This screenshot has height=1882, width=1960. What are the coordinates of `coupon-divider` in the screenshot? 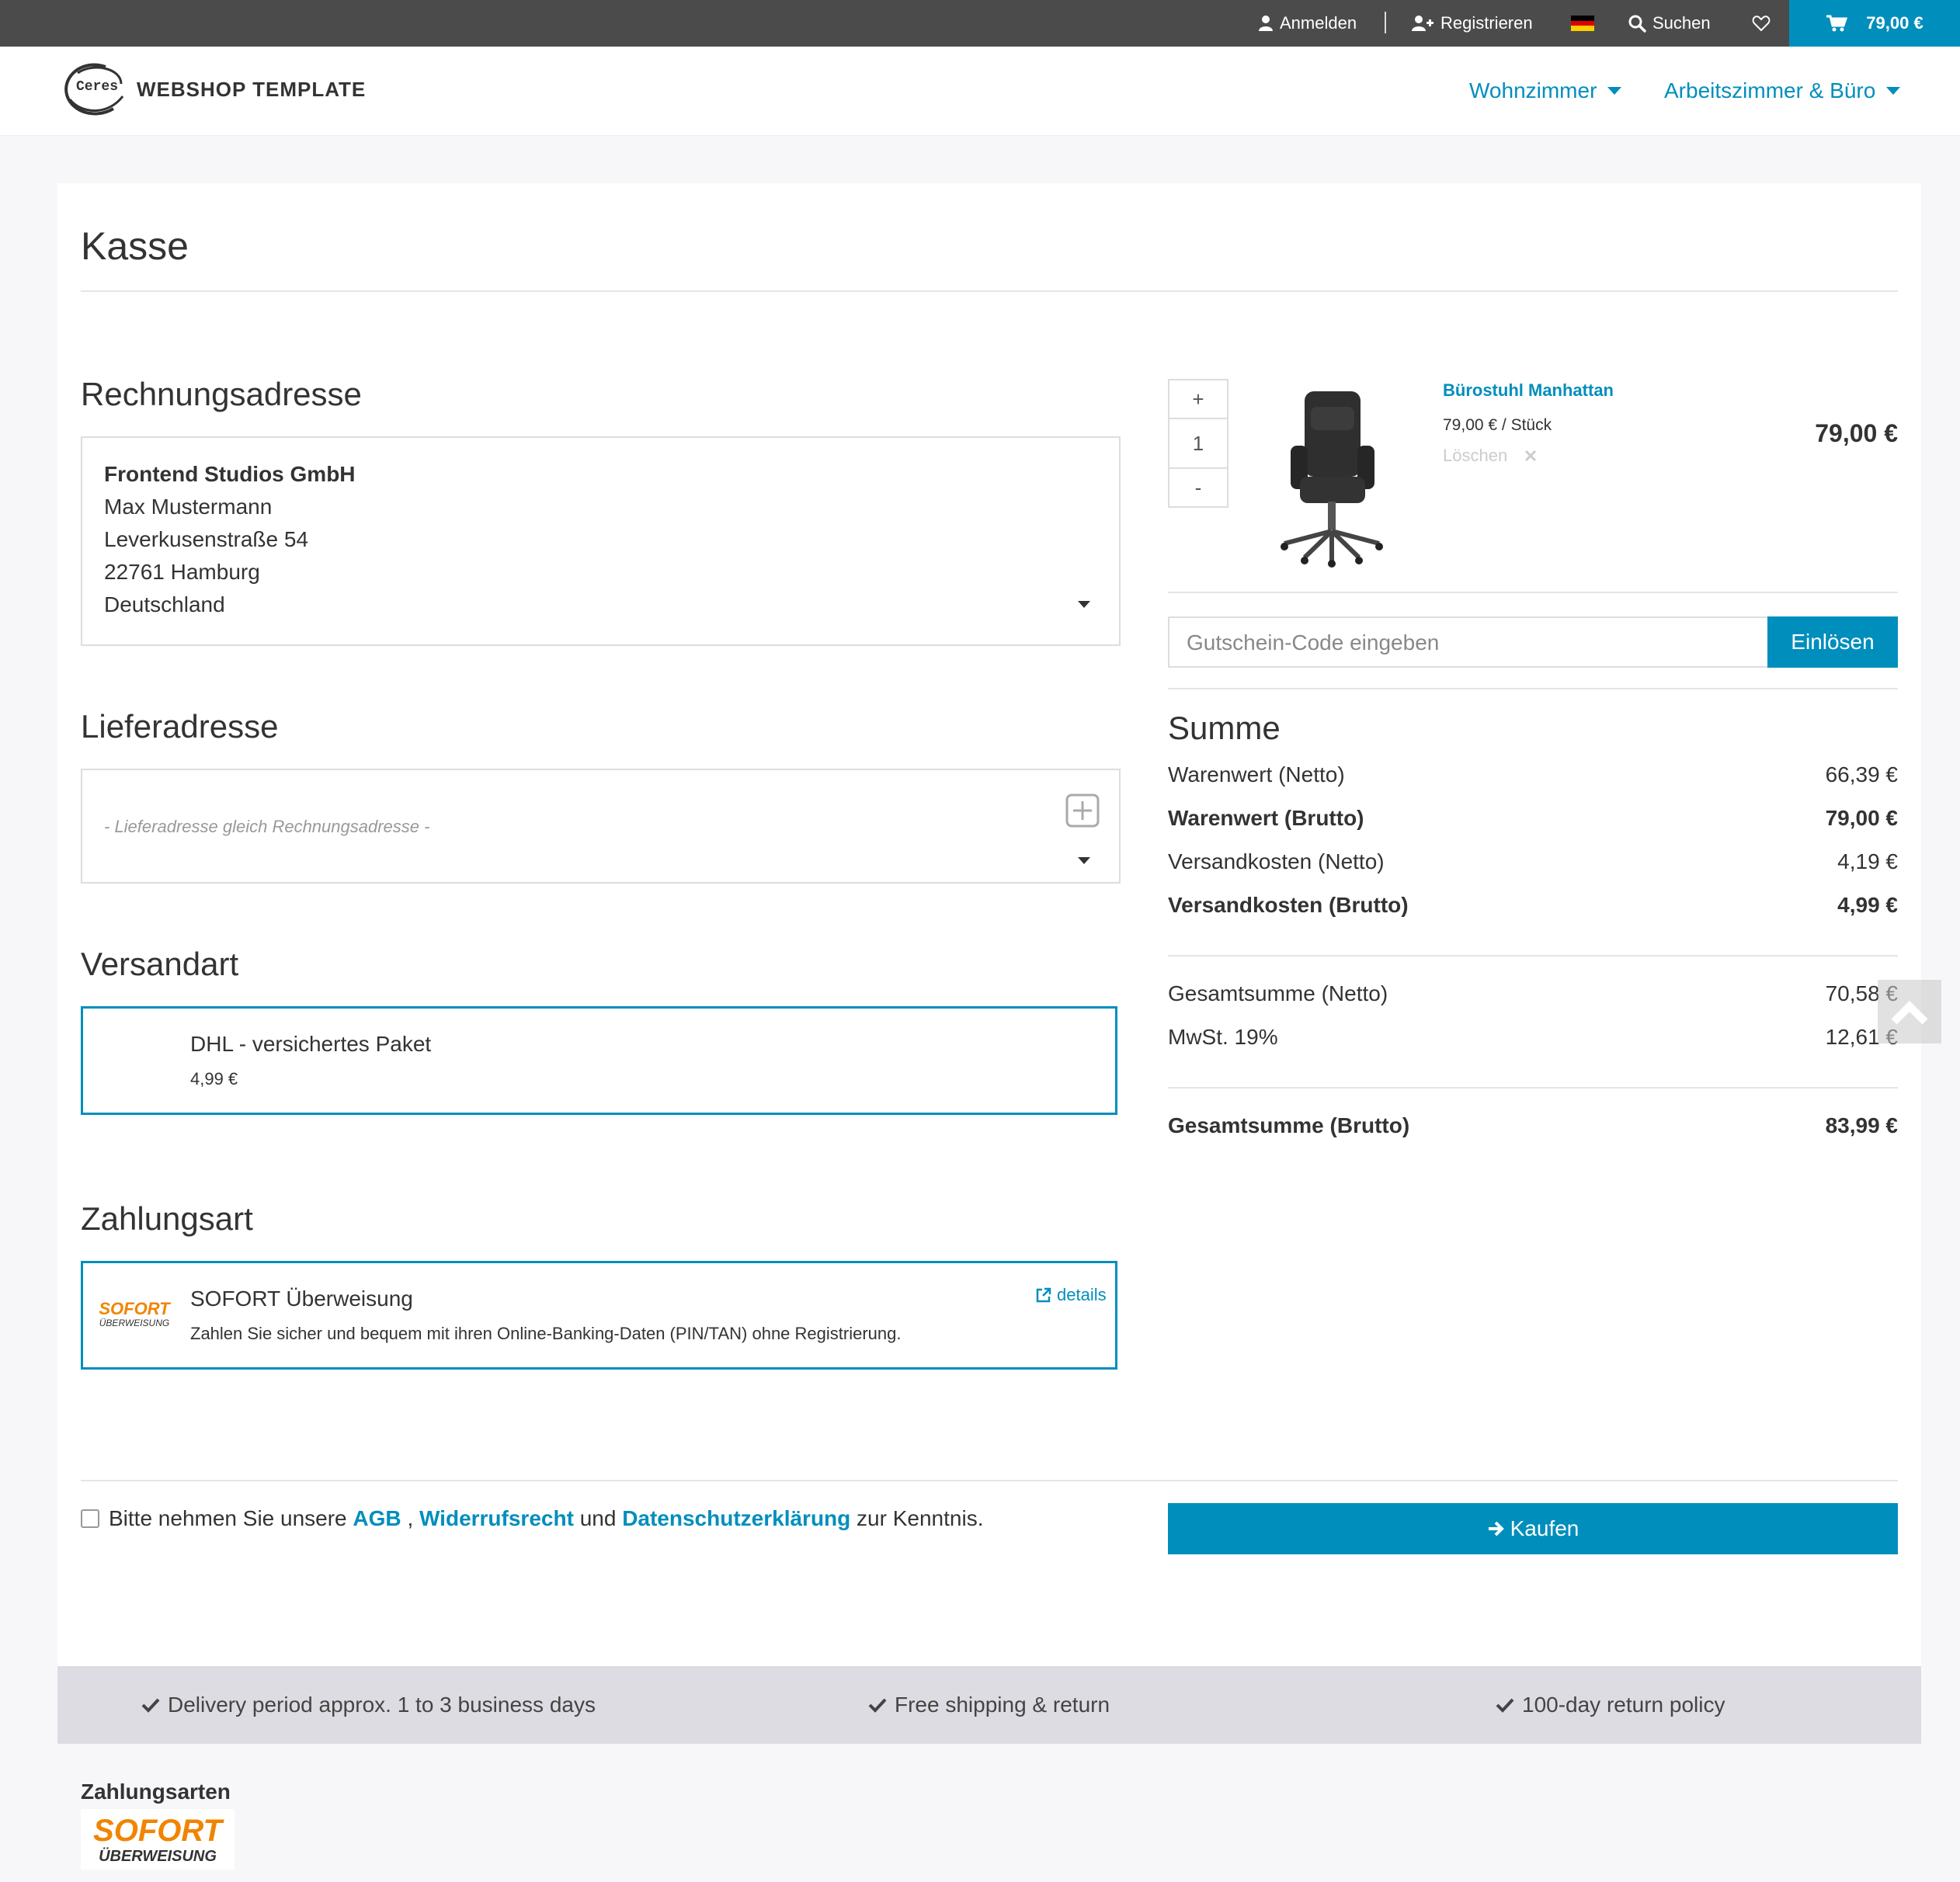 It's located at (1533, 688).